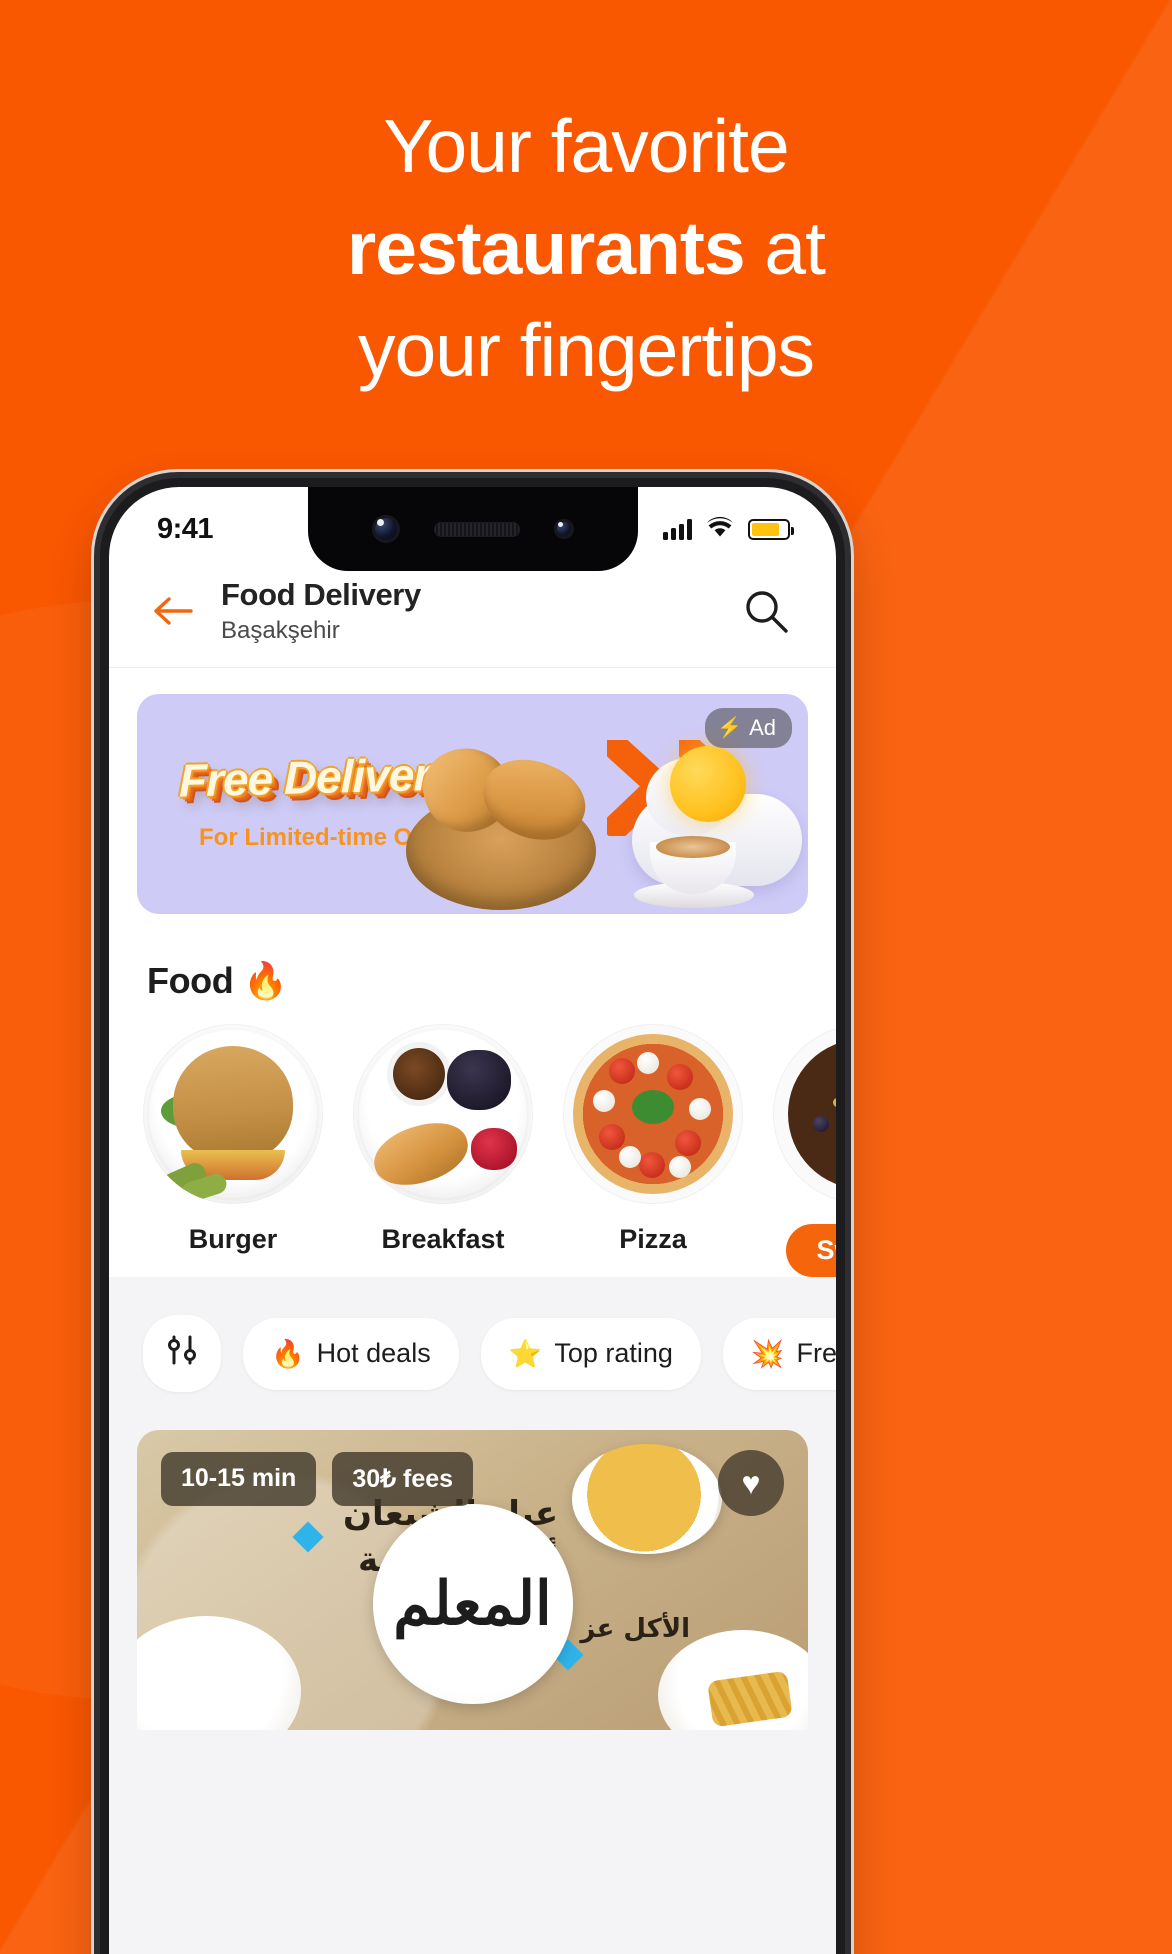 This screenshot has width=1172, height=1954. Describe the element at coordinates (785, 248) in the screenshot. I see `hero-line-2-rest: at` at that location.